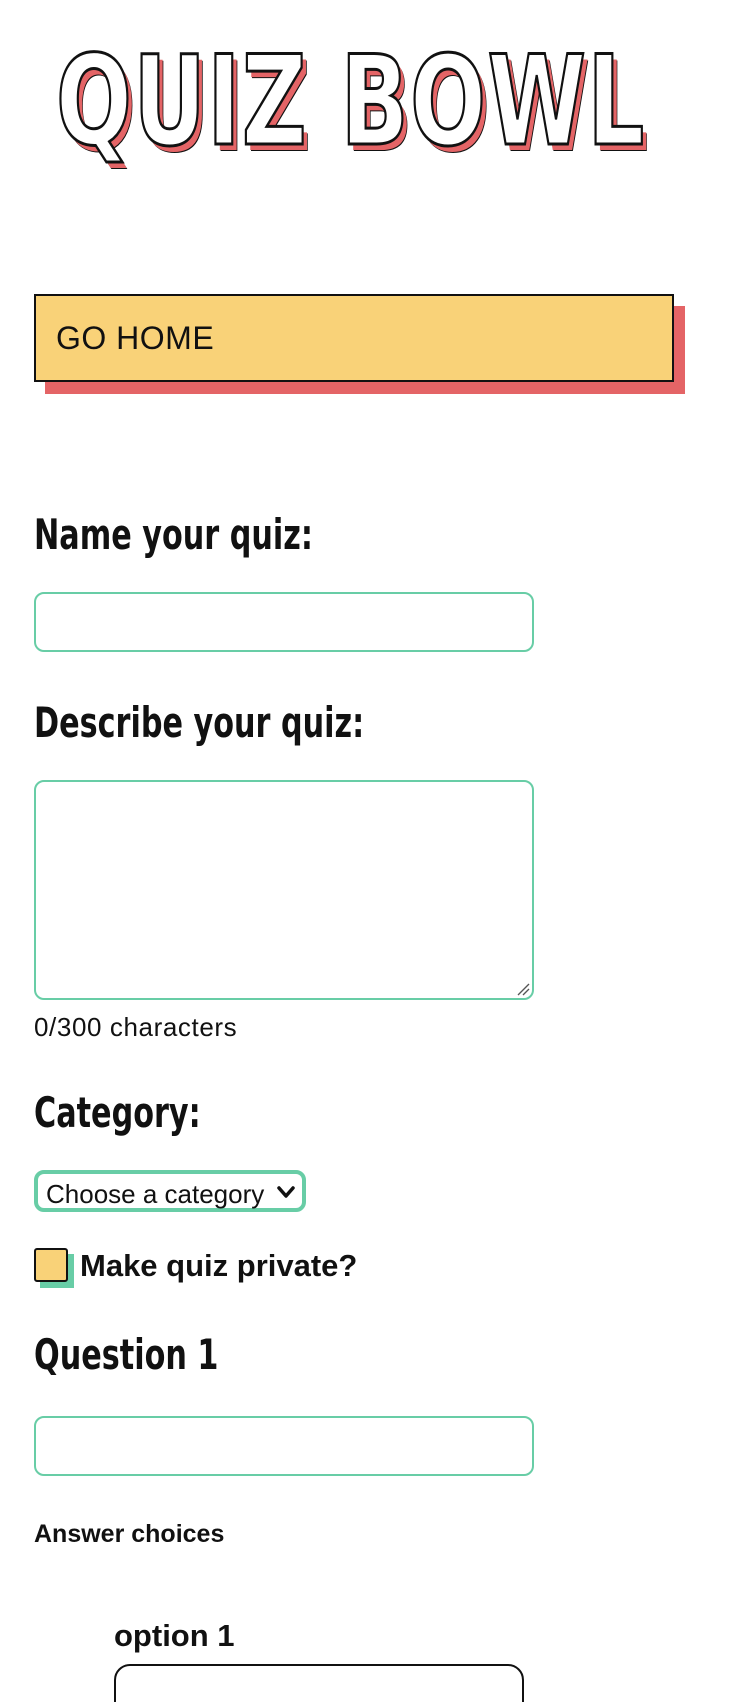  I want to click on category-select-value: Choose a category, so click(155, 1194).